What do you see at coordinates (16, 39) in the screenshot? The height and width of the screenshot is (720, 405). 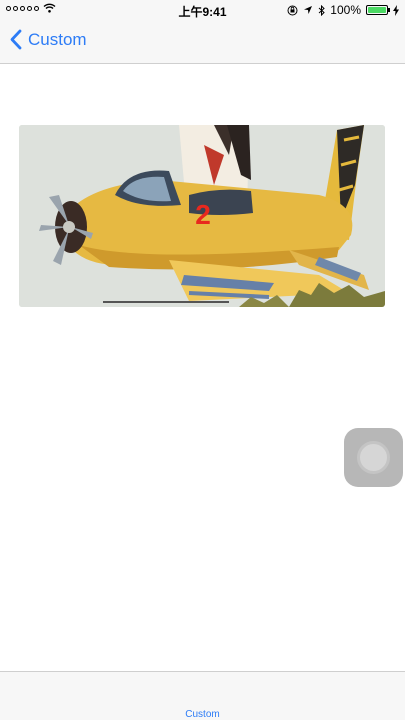 I see `chevron-left-icon` at bounding box center [16, 39].